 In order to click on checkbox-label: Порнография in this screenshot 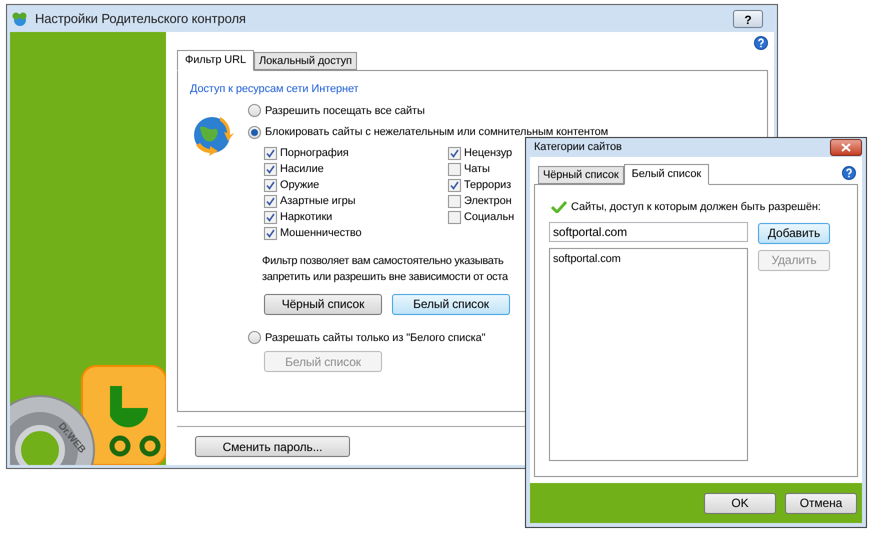, I will do `click(314, 154)`.